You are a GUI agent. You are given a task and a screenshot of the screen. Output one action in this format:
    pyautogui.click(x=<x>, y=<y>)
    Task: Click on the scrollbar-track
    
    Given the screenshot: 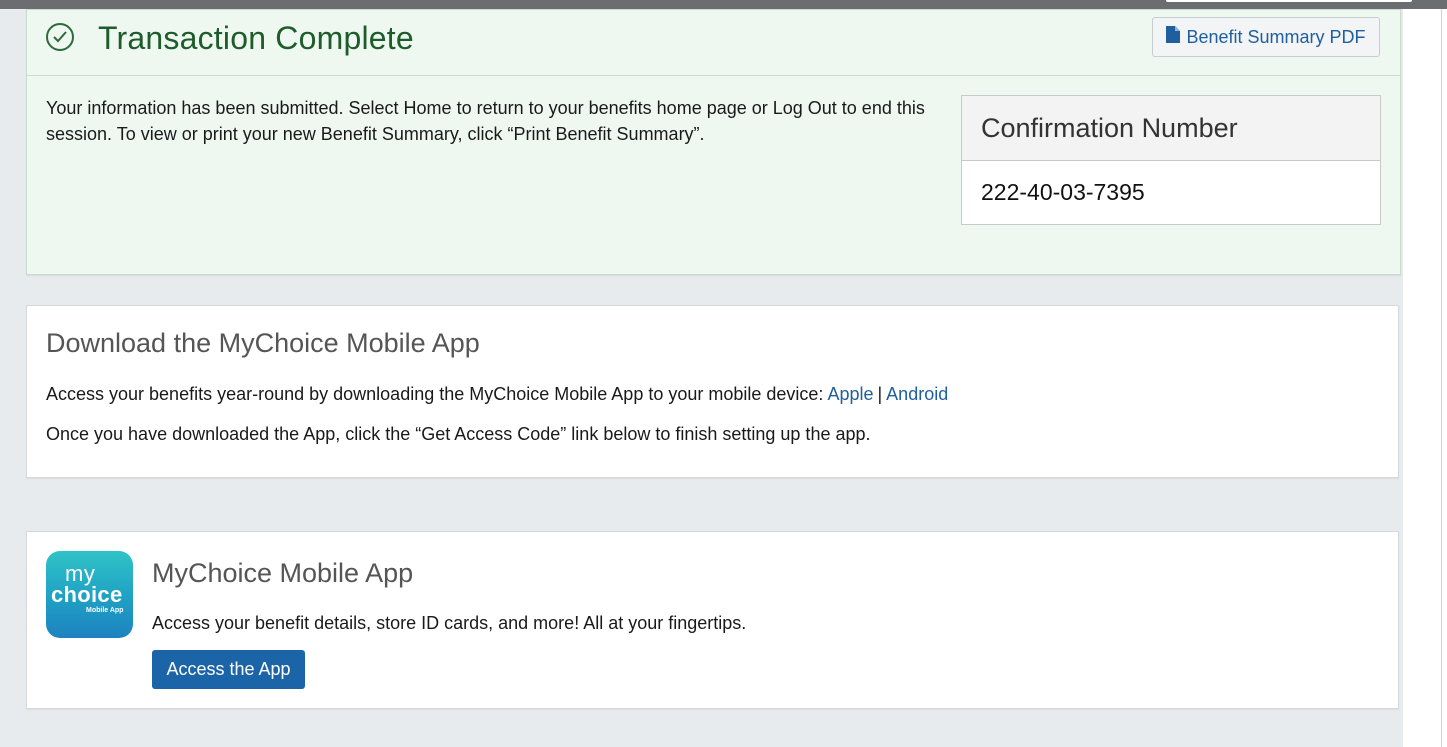 What is the action you would take?
    pyautogui.click(x=1441, y=378)
    